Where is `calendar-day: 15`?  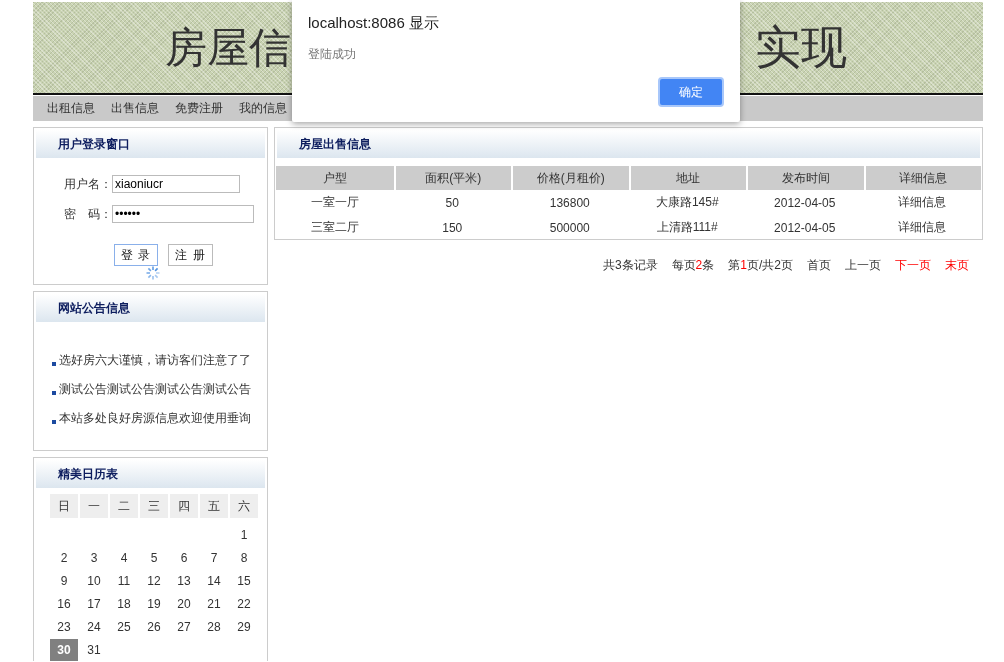 calendar-day: 15 is located at coordinates (244, 581).